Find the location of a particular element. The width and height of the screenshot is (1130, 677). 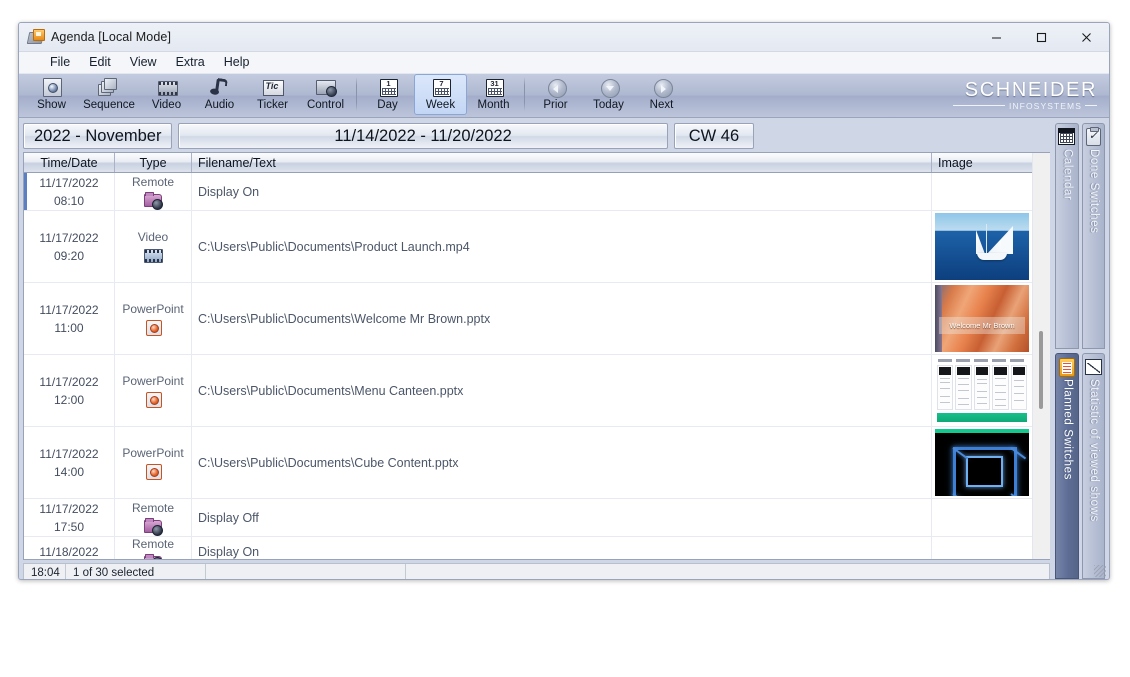

toolbar-button-prior: Prior is located at coordinates (555, 94).